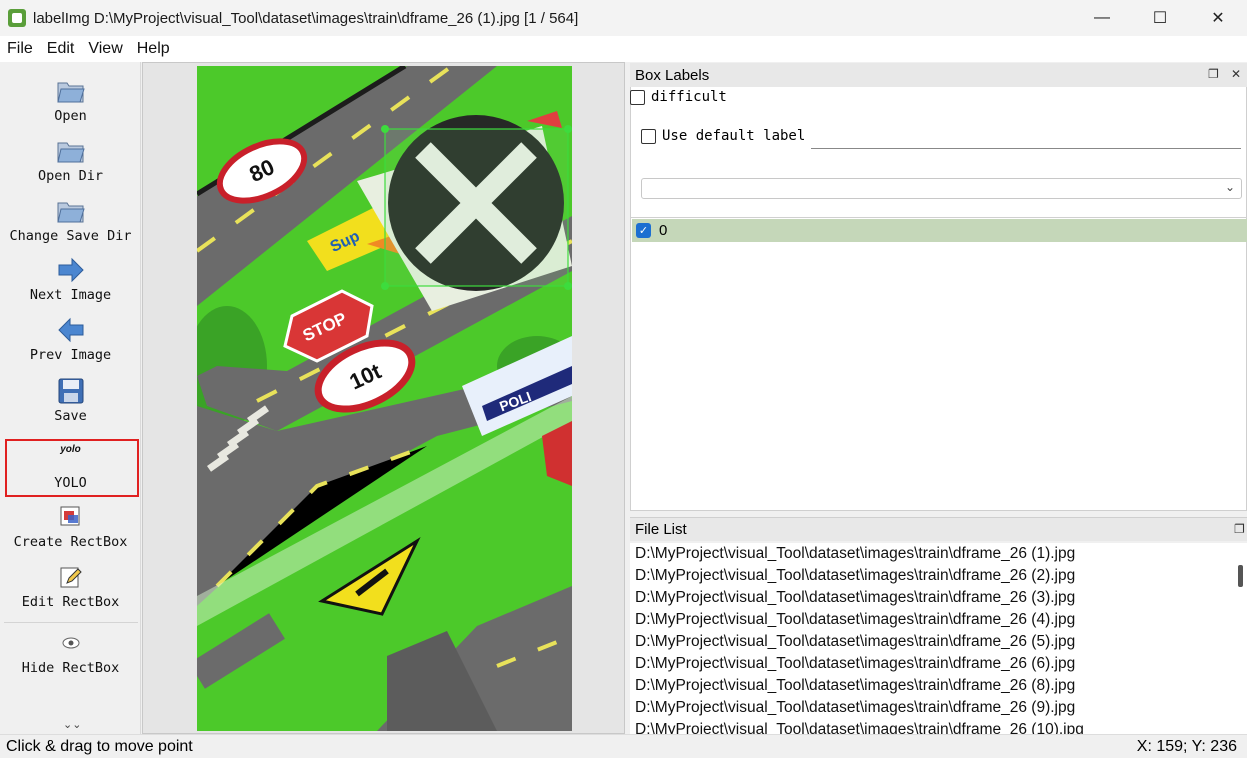 The image size is (1247, 758). I want to click on prev-image-button: Prev Image, so click(70, 339).